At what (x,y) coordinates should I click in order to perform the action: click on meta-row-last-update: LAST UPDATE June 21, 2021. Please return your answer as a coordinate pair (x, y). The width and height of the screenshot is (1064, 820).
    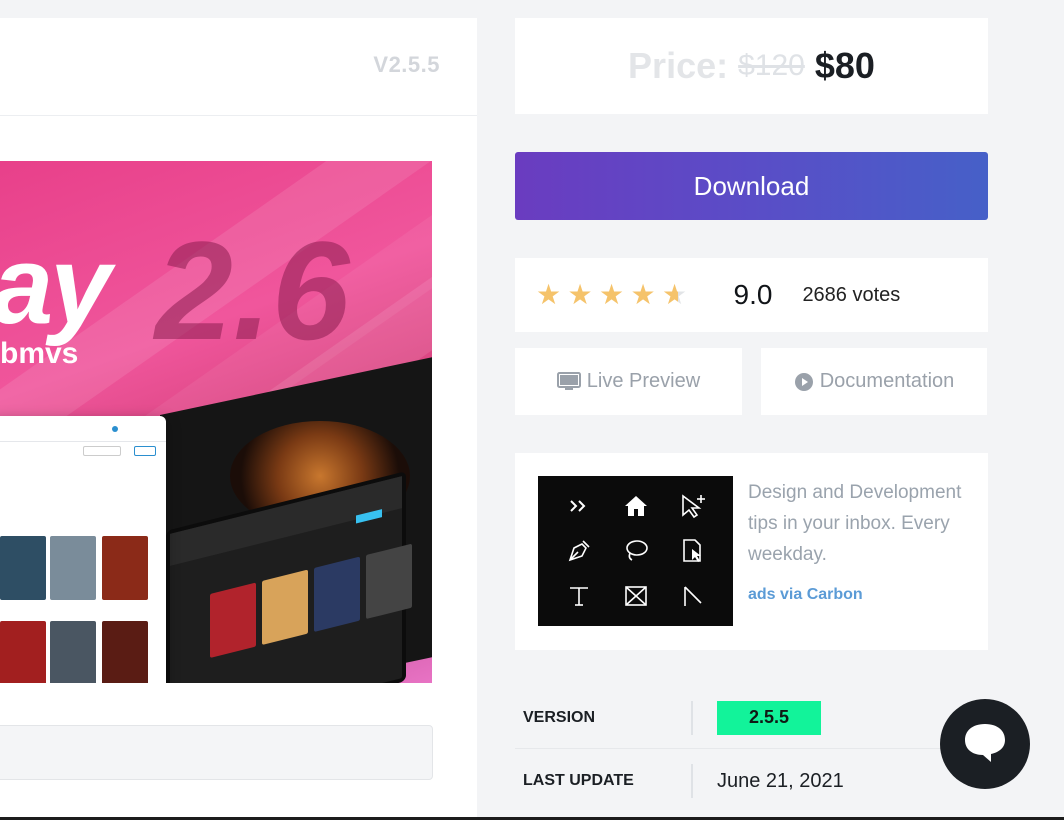
    Looking at the image, I should click on (751, 781).